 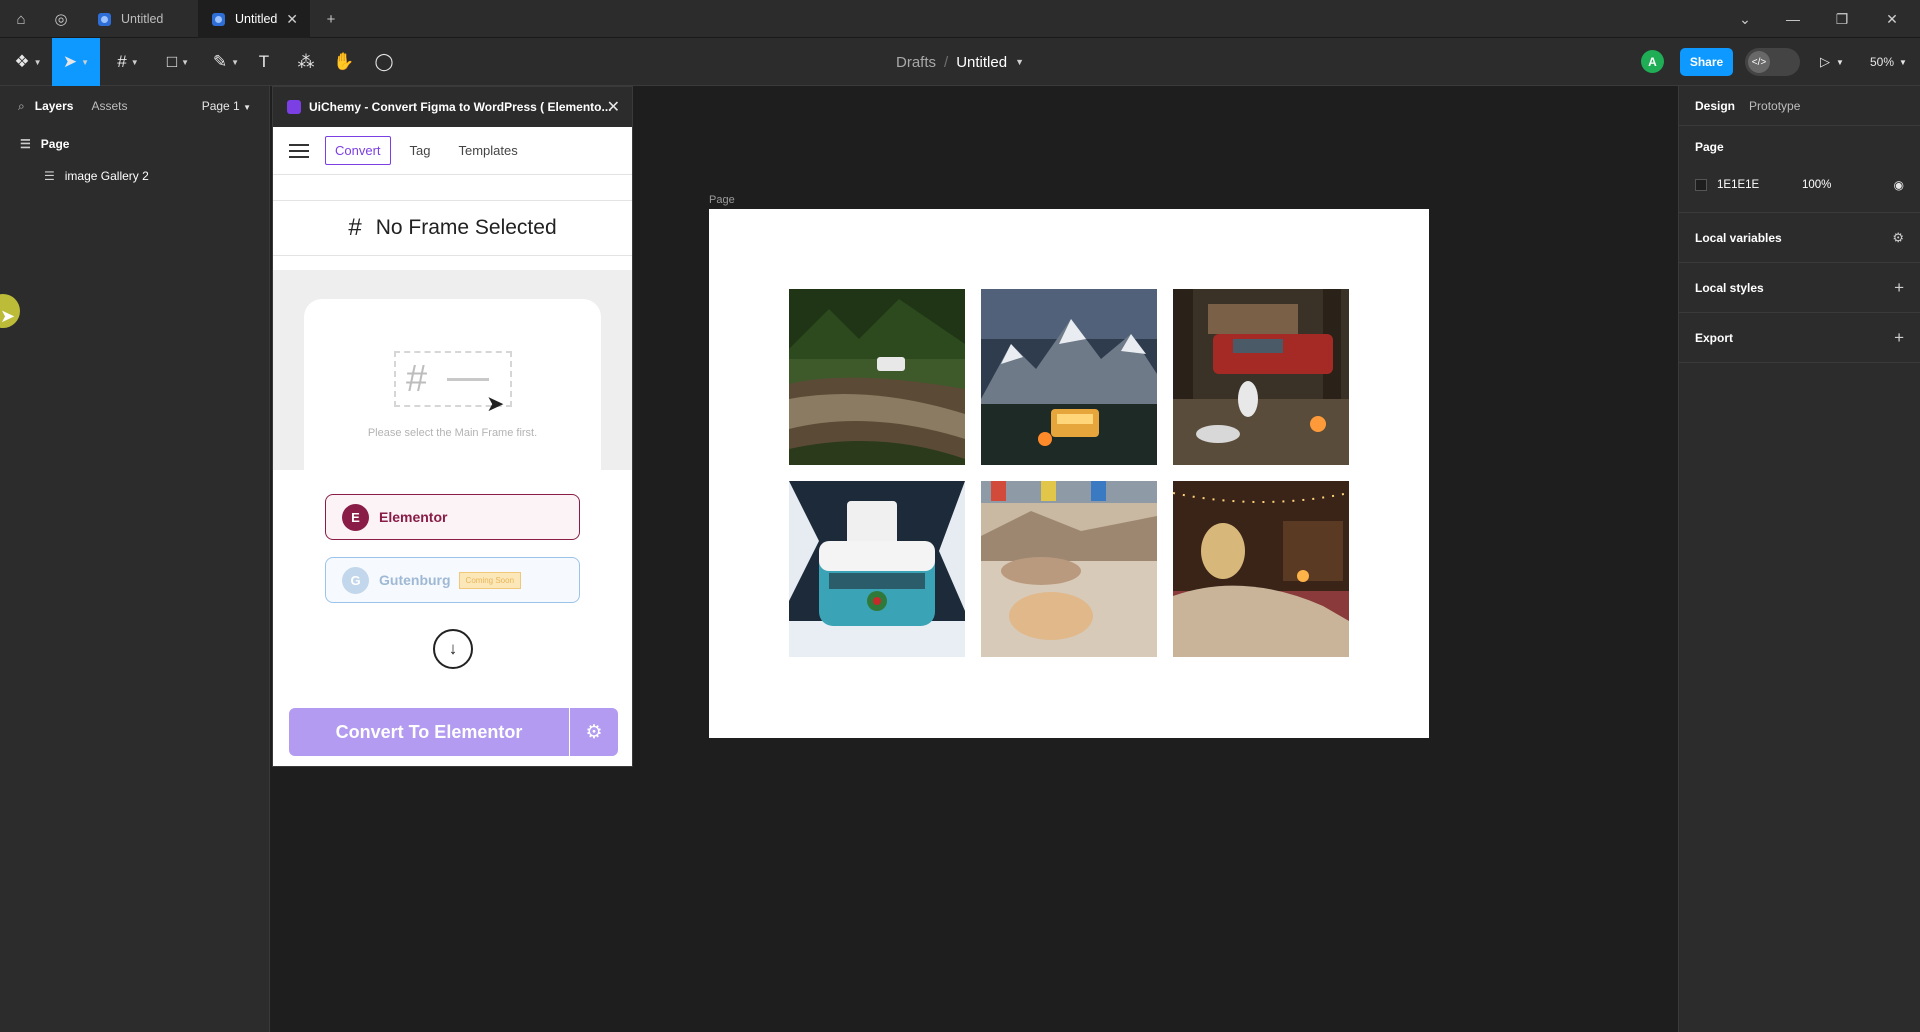 What do you see at coordinates (420, 150) in the screenshot?
I see `plugin-tab-tag: Tag` at bounding box center [420, 150].